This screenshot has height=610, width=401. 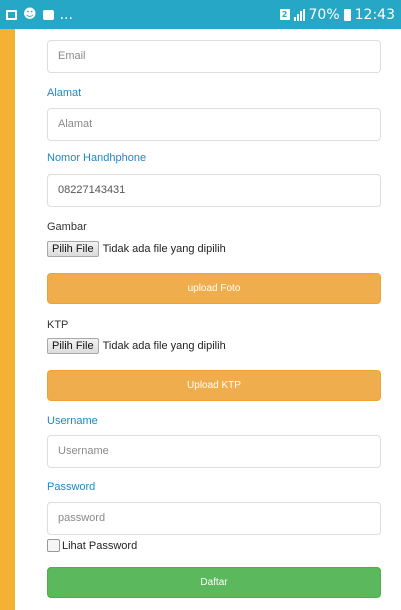 I want to click on battery-percent: 70%, so click(x=324, y=14).